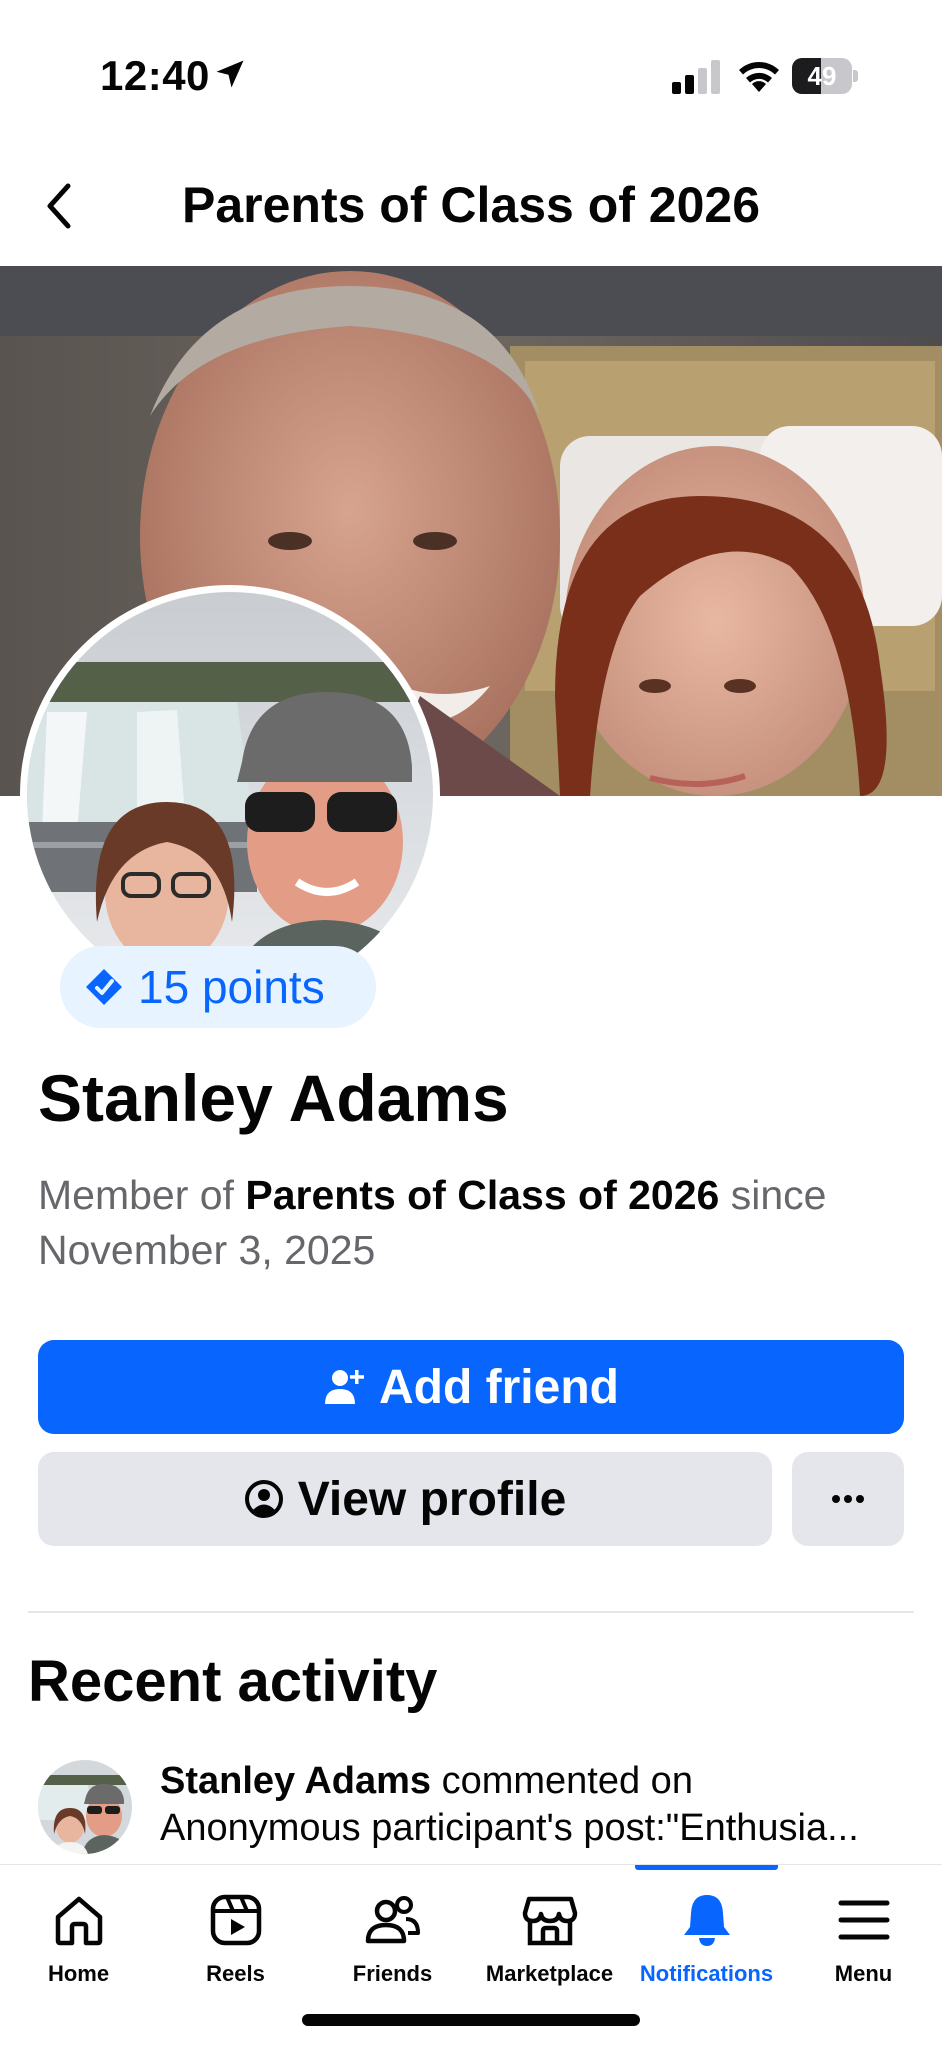  What do you see at coordinates (471, 65) in the screenshot?
I see `status-bar: 12:40 49` at bounding box center [471, 65].